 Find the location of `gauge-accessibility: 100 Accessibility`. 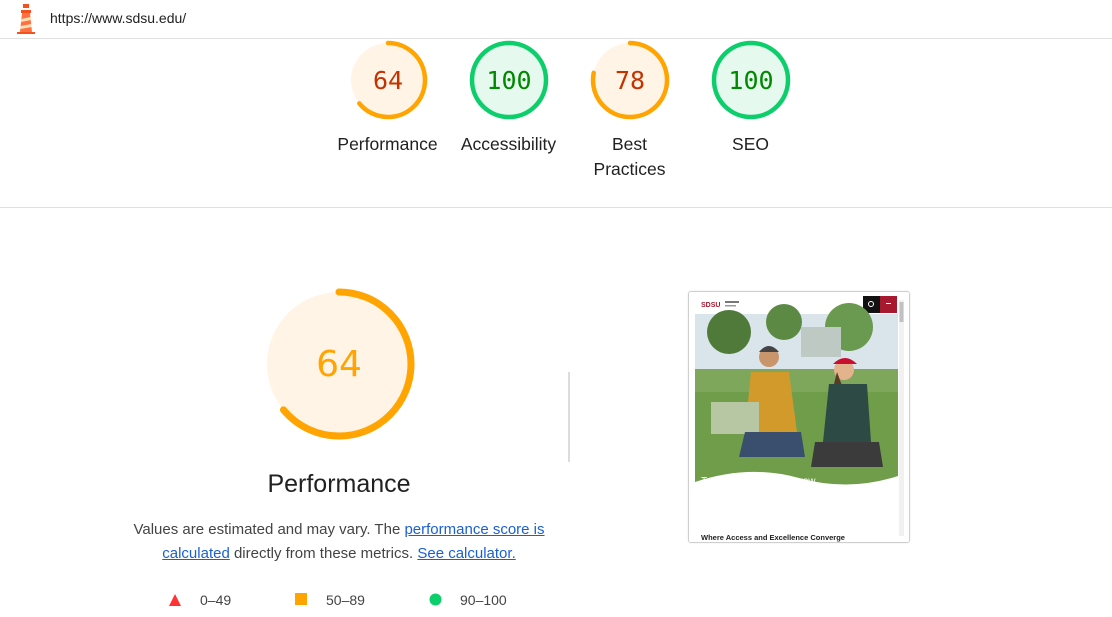

gauge-accessibility: 100 Accessibility is located at coordinates (508, 98).